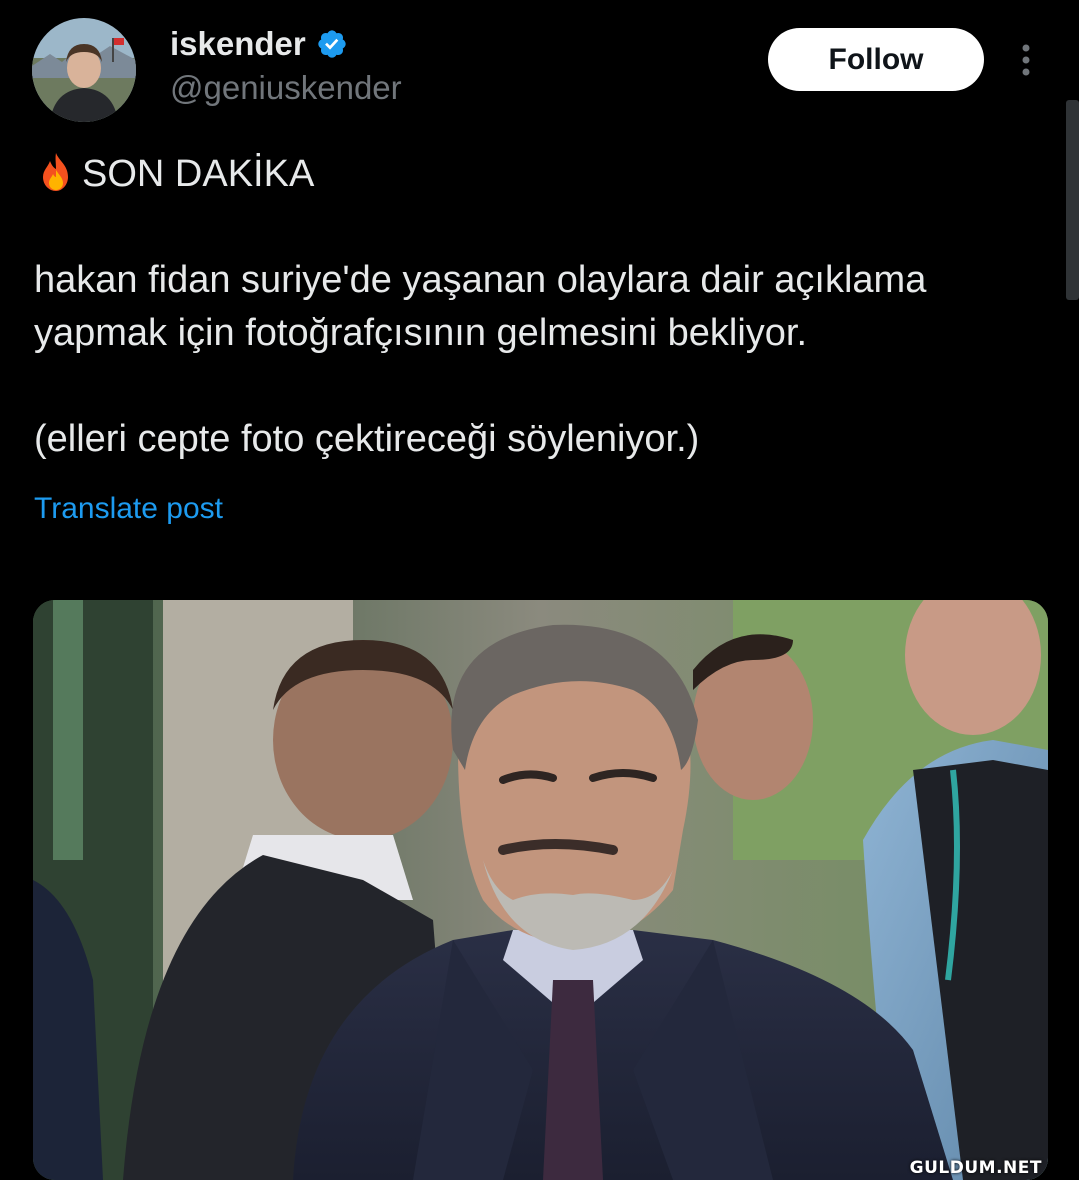 The image size is (1079, 1180). I want to click on tweet-headline: SON DAKİKA, so click(198, 174).